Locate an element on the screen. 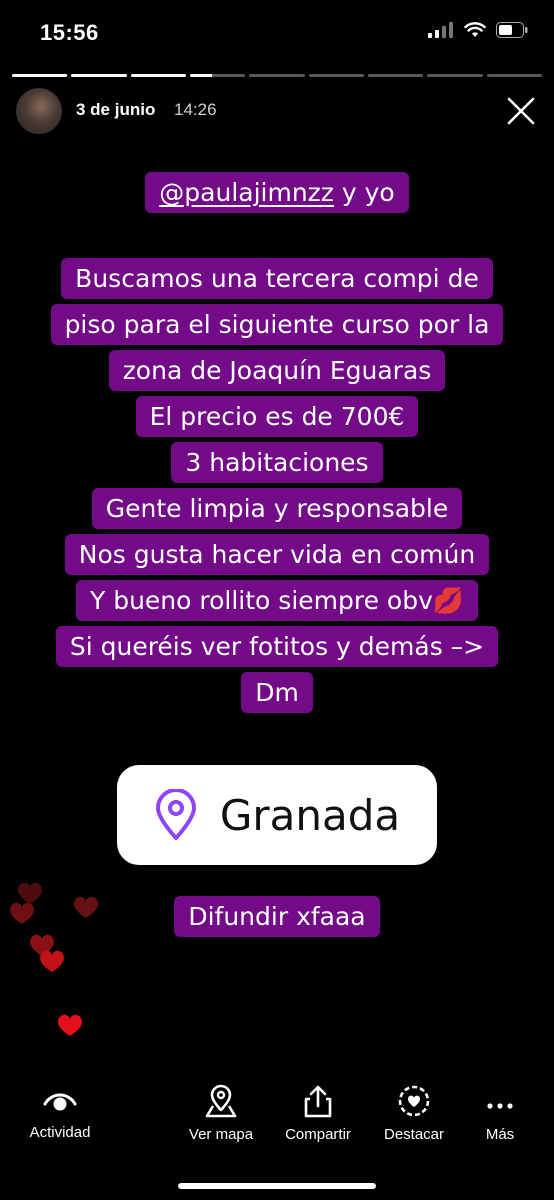  share-button: Compartir is located at coordinates (318, 1111).